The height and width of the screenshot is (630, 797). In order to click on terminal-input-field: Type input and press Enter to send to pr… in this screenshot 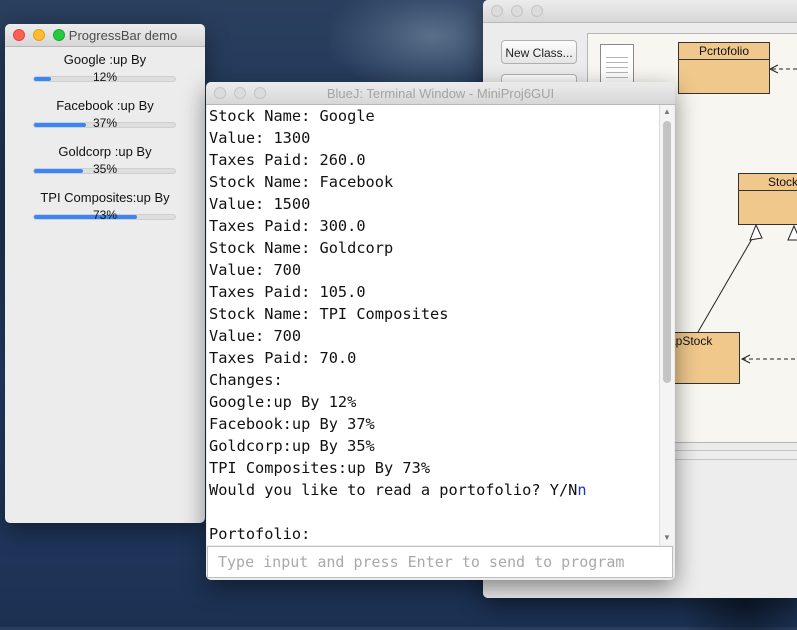, I will do `click(440, 562)`.